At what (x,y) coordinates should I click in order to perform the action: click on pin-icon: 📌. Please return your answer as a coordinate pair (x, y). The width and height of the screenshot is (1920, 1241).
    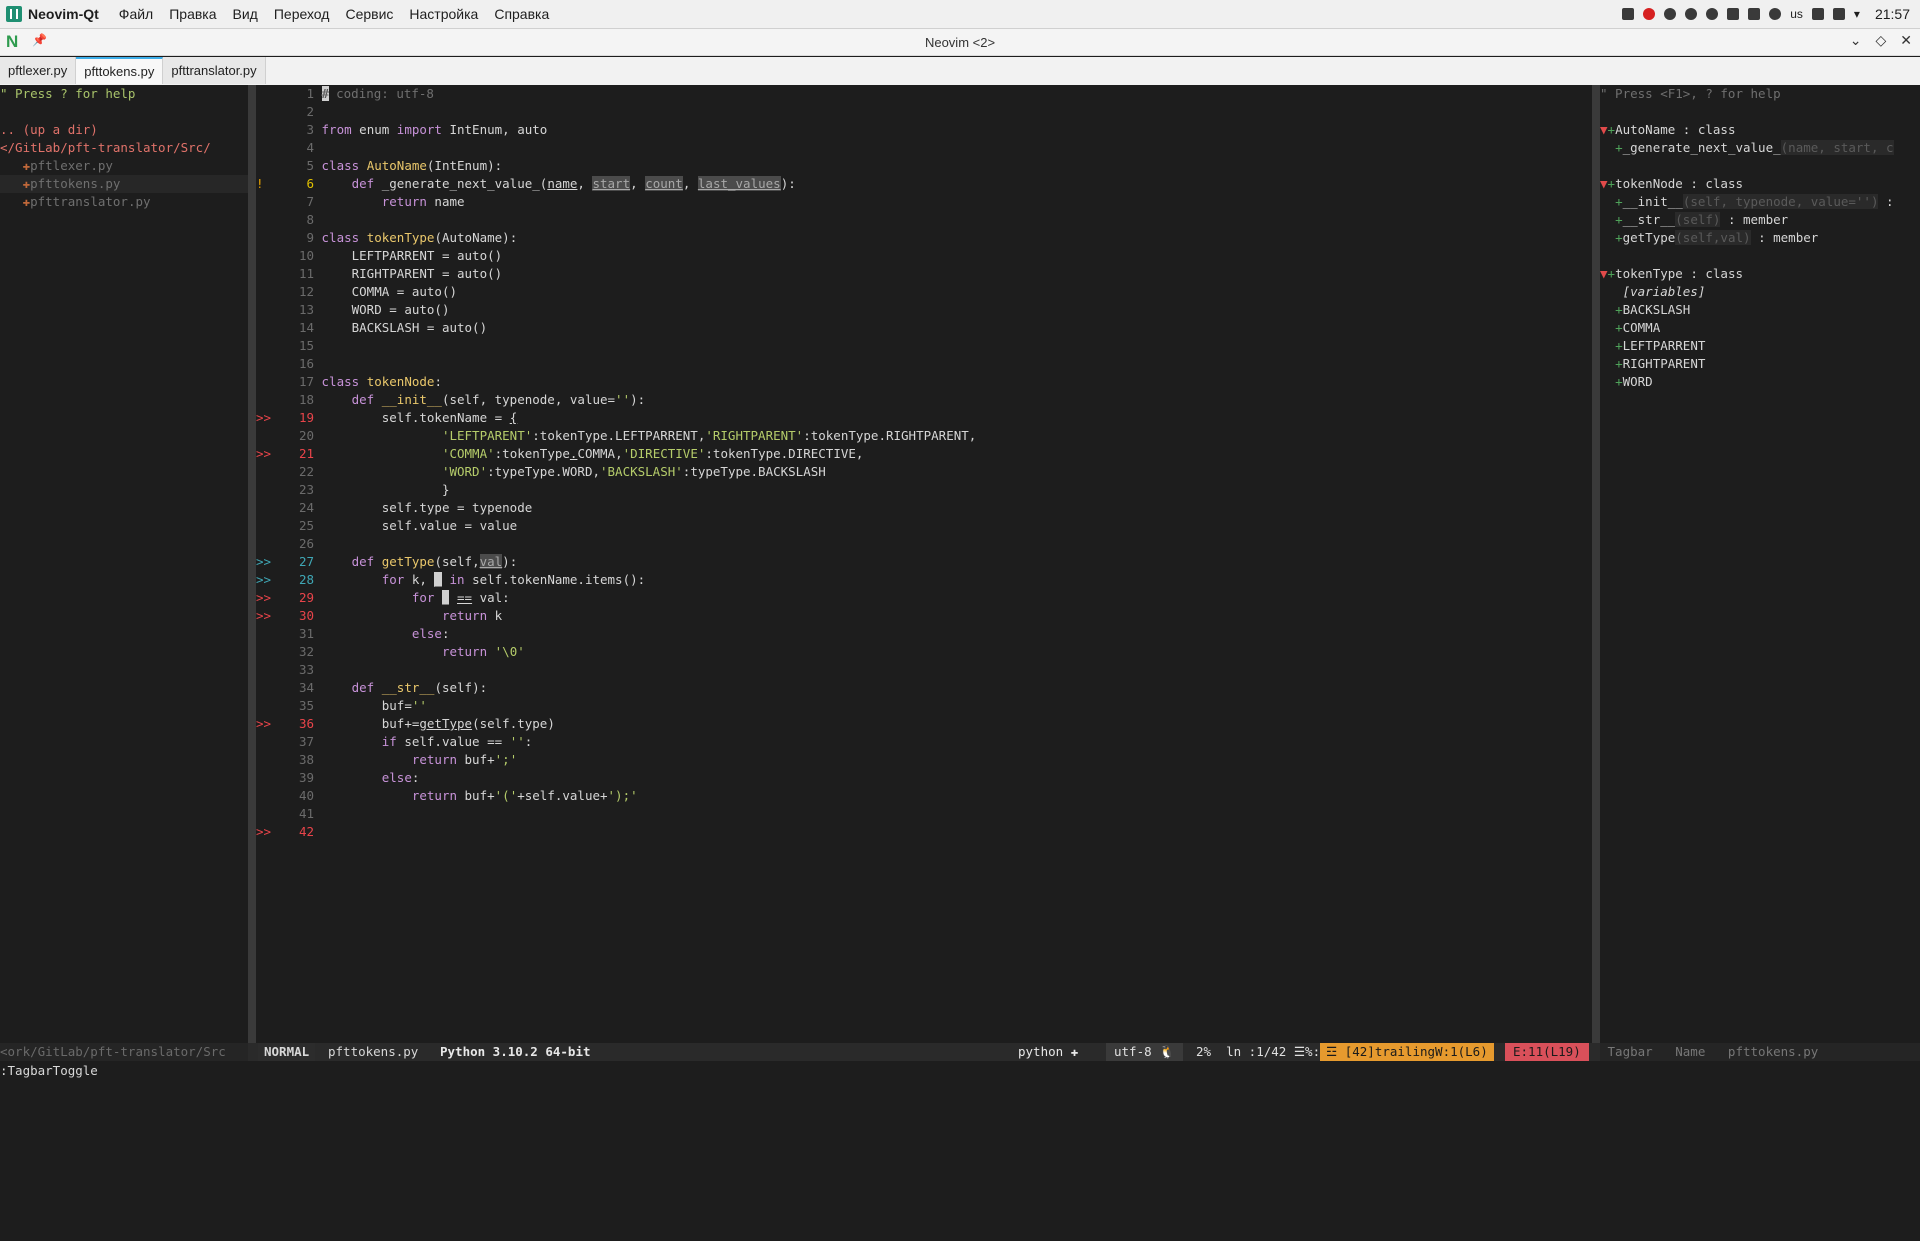
    Looking at the image, I should click on (39, 40).